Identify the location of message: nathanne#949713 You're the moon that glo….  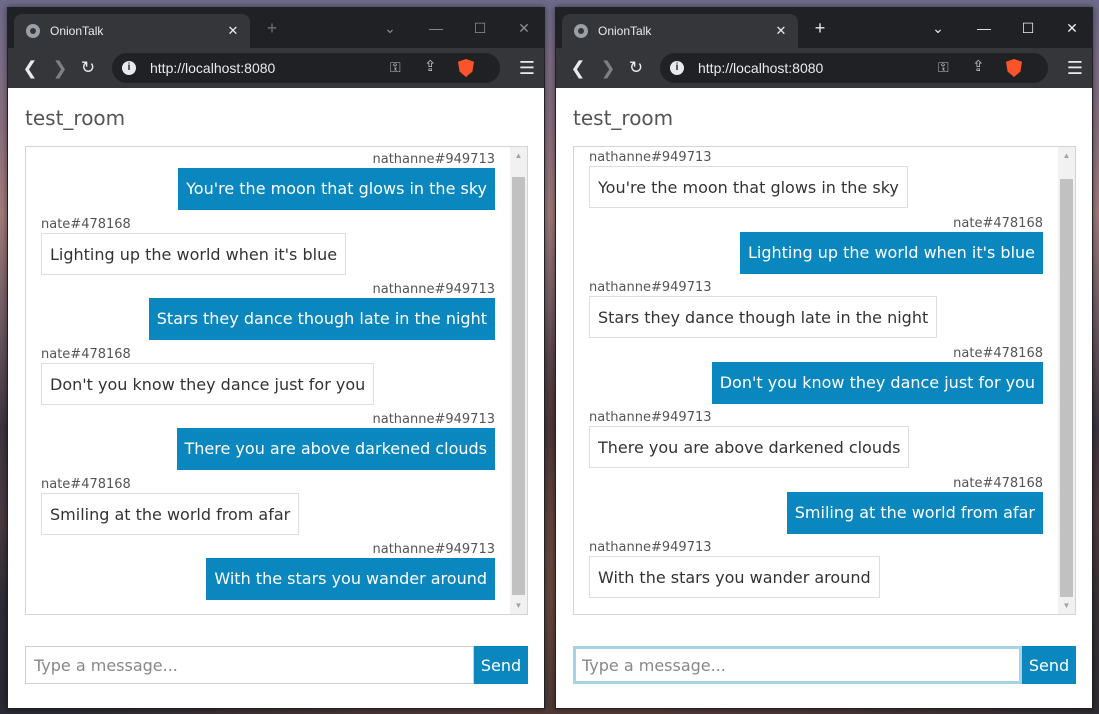
(336, 180).